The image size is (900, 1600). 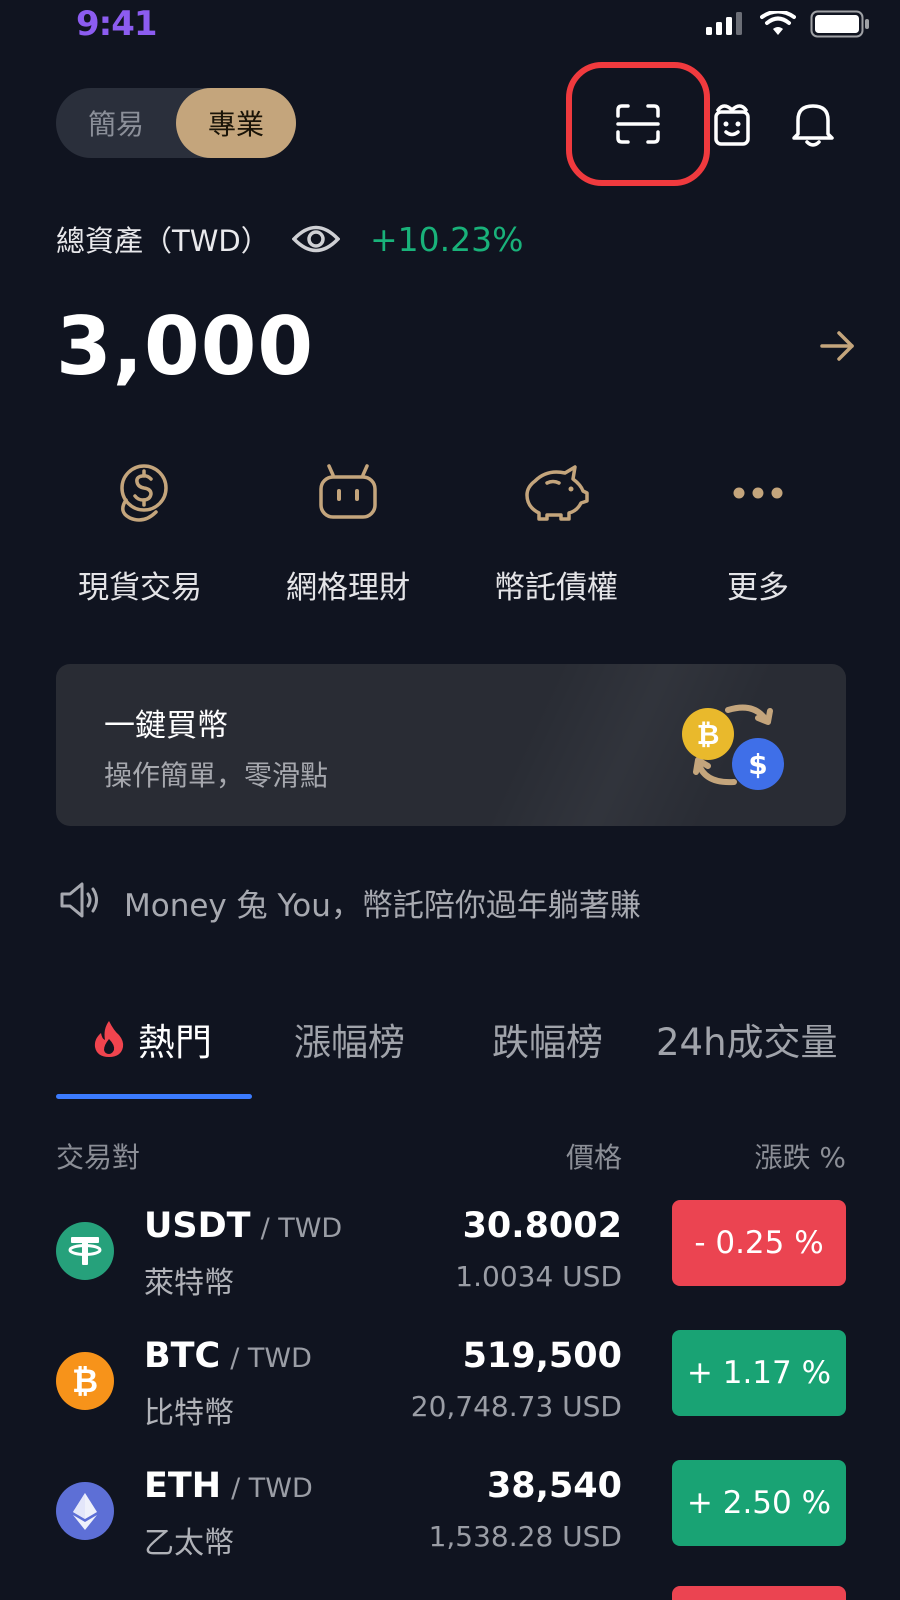 I want to click on arrow-right-icon, so click(x=837, y=346).